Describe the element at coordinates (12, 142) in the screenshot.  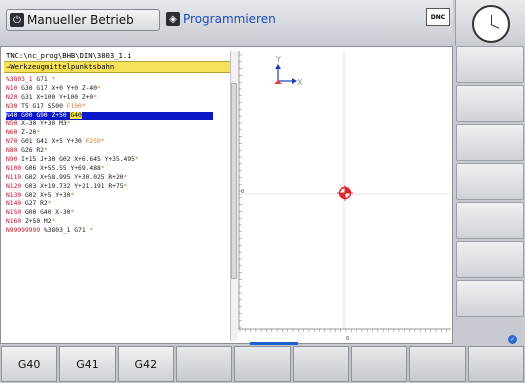
I see `block-number: N70` at that location.